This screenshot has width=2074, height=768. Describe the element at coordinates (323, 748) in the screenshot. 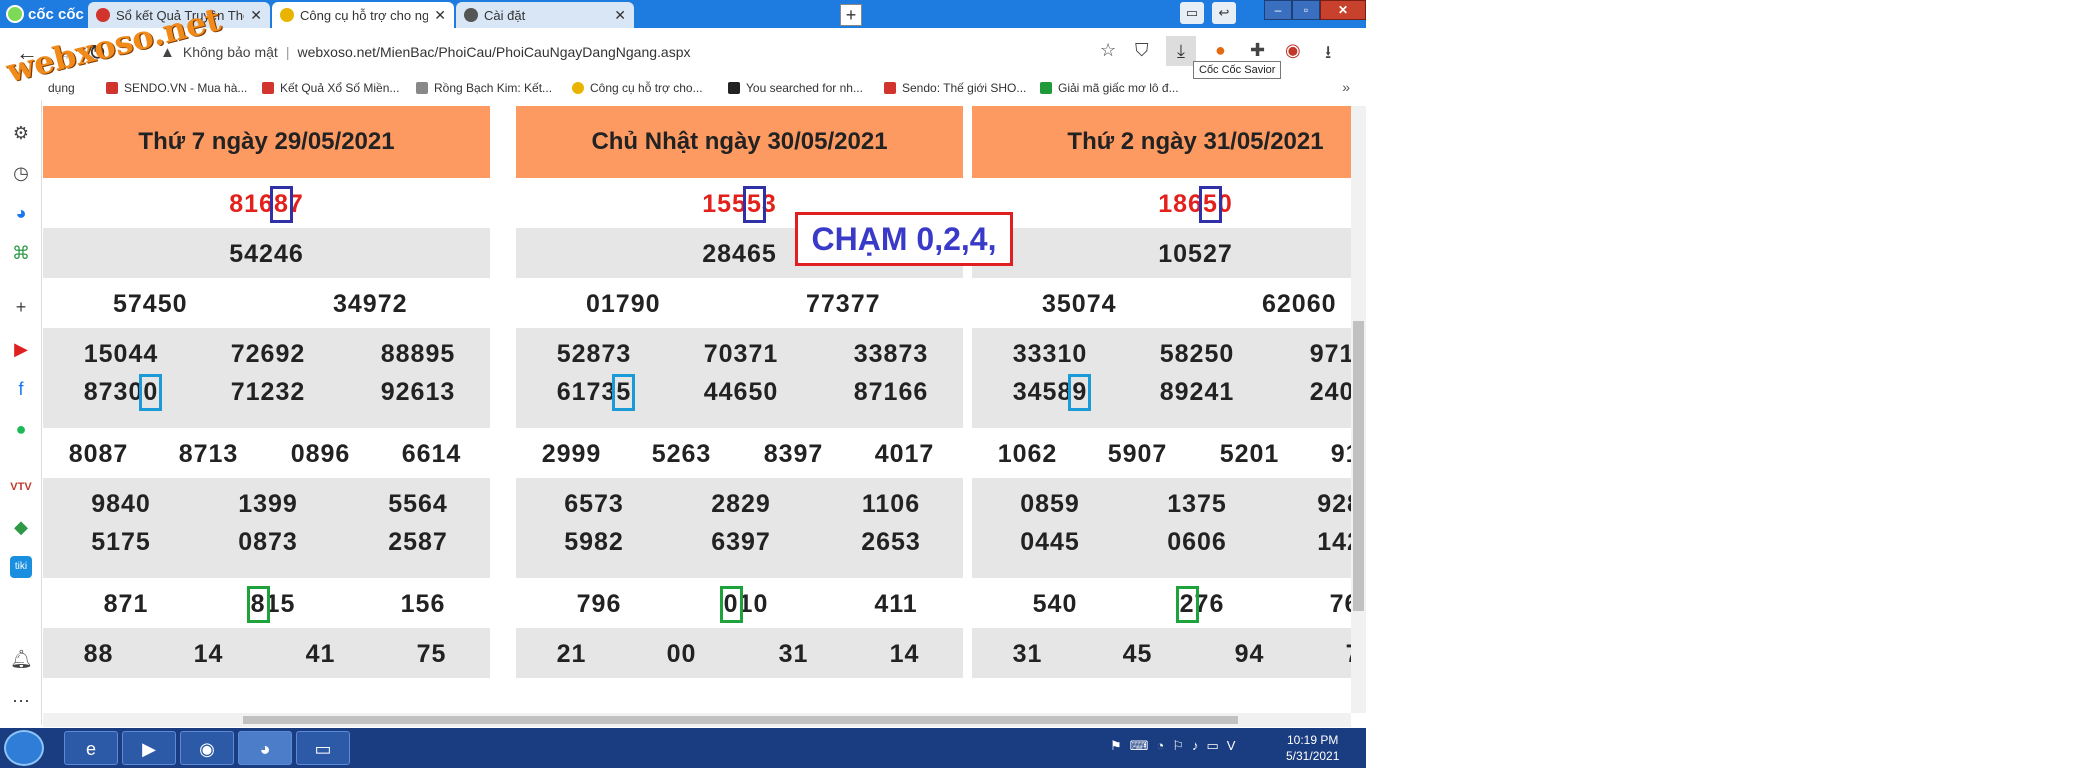

I see `window-taskbar-icon: ▭` at that location.